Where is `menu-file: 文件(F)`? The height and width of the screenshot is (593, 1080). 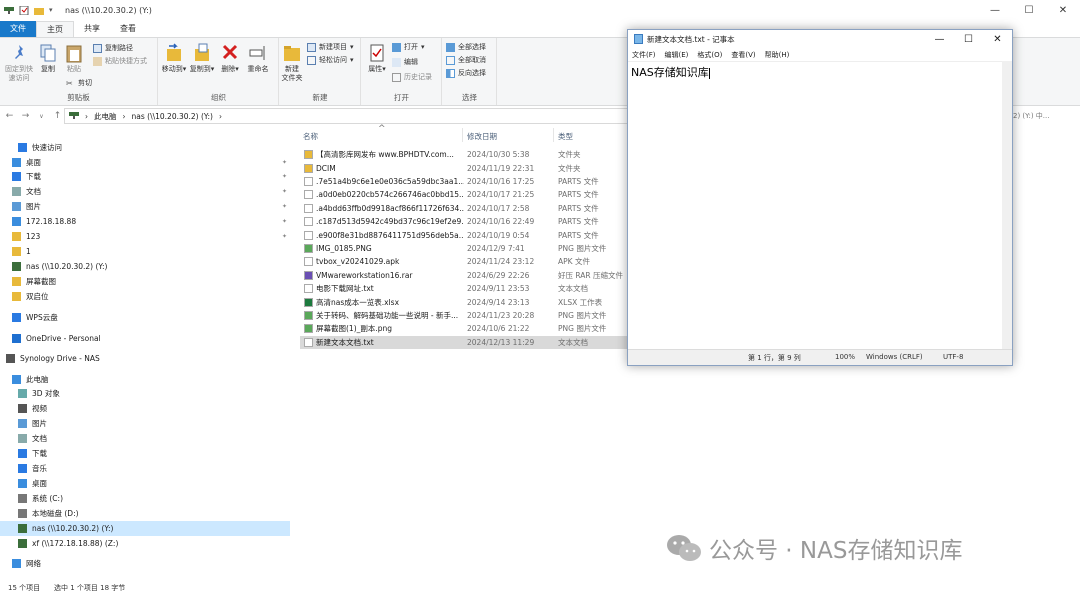 menu-file: 文件(F) is located at coordinates (644, 55).